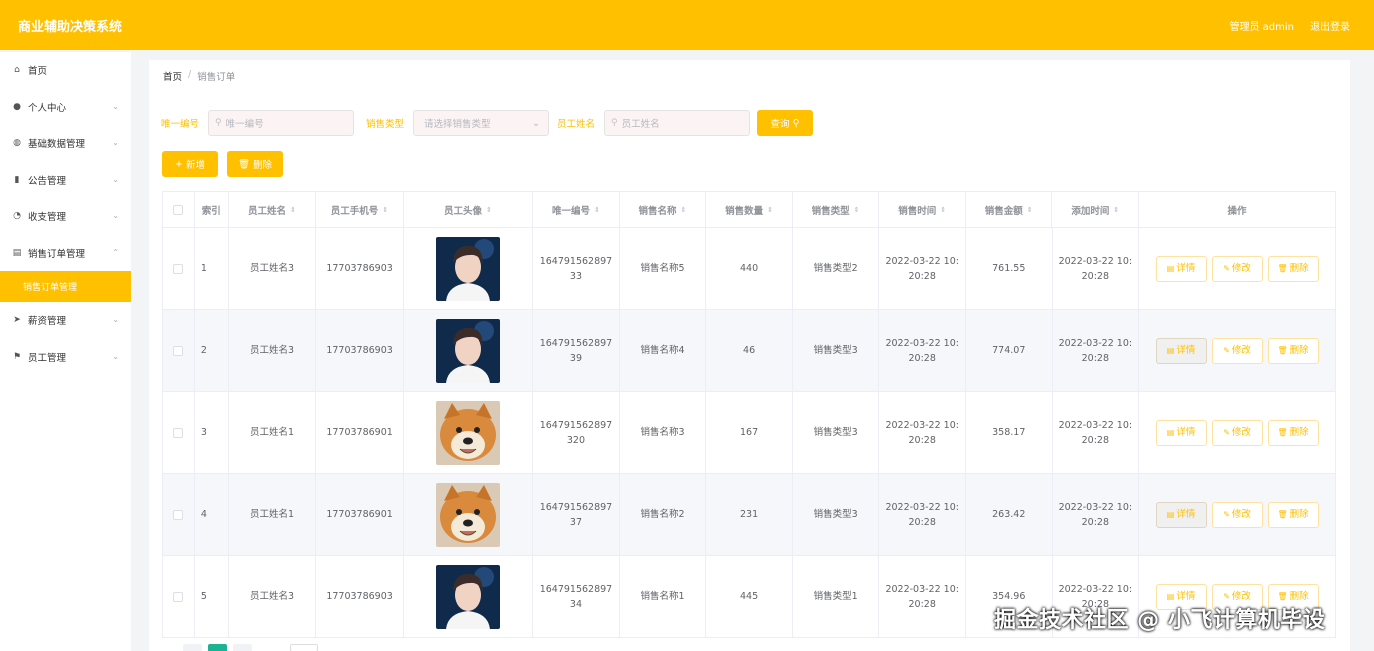  Describe the element at coordinates (576, 209) in the screenshot. I see `column-header: 唯一编号 ⇕` at that location.